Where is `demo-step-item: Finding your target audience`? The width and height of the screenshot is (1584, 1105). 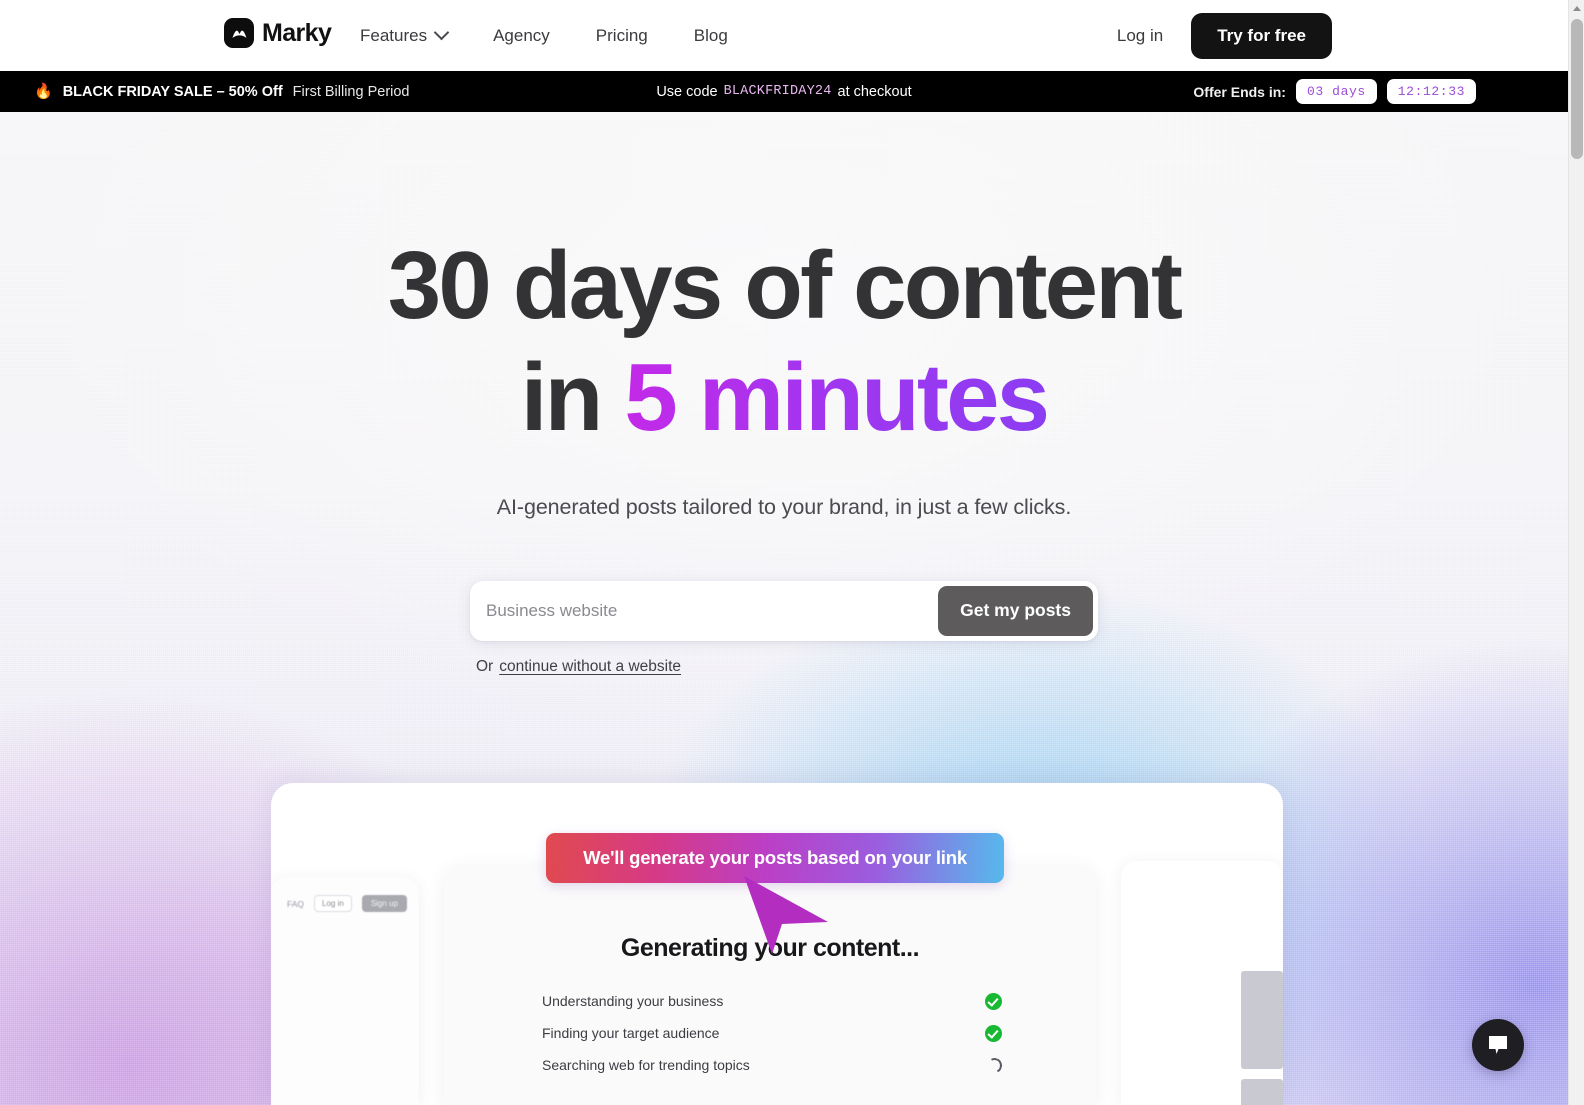
demo-step-item: Finding your target audience is located at coordinates (772, 1033).